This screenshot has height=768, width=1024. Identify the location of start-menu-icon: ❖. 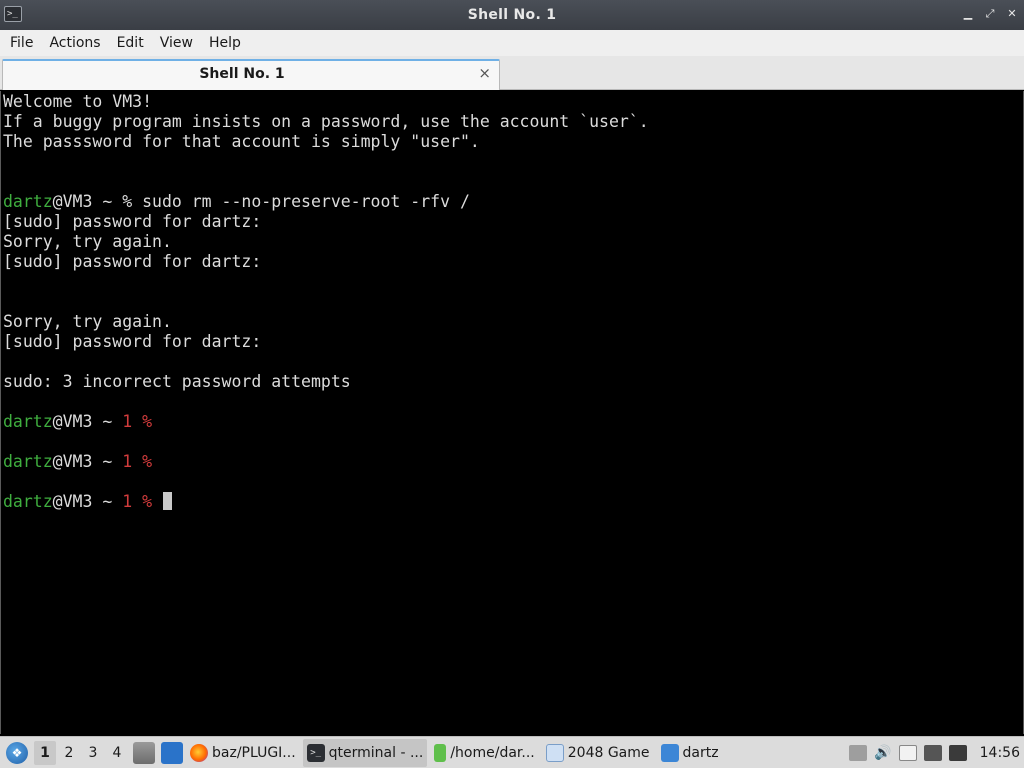
(17, 752).